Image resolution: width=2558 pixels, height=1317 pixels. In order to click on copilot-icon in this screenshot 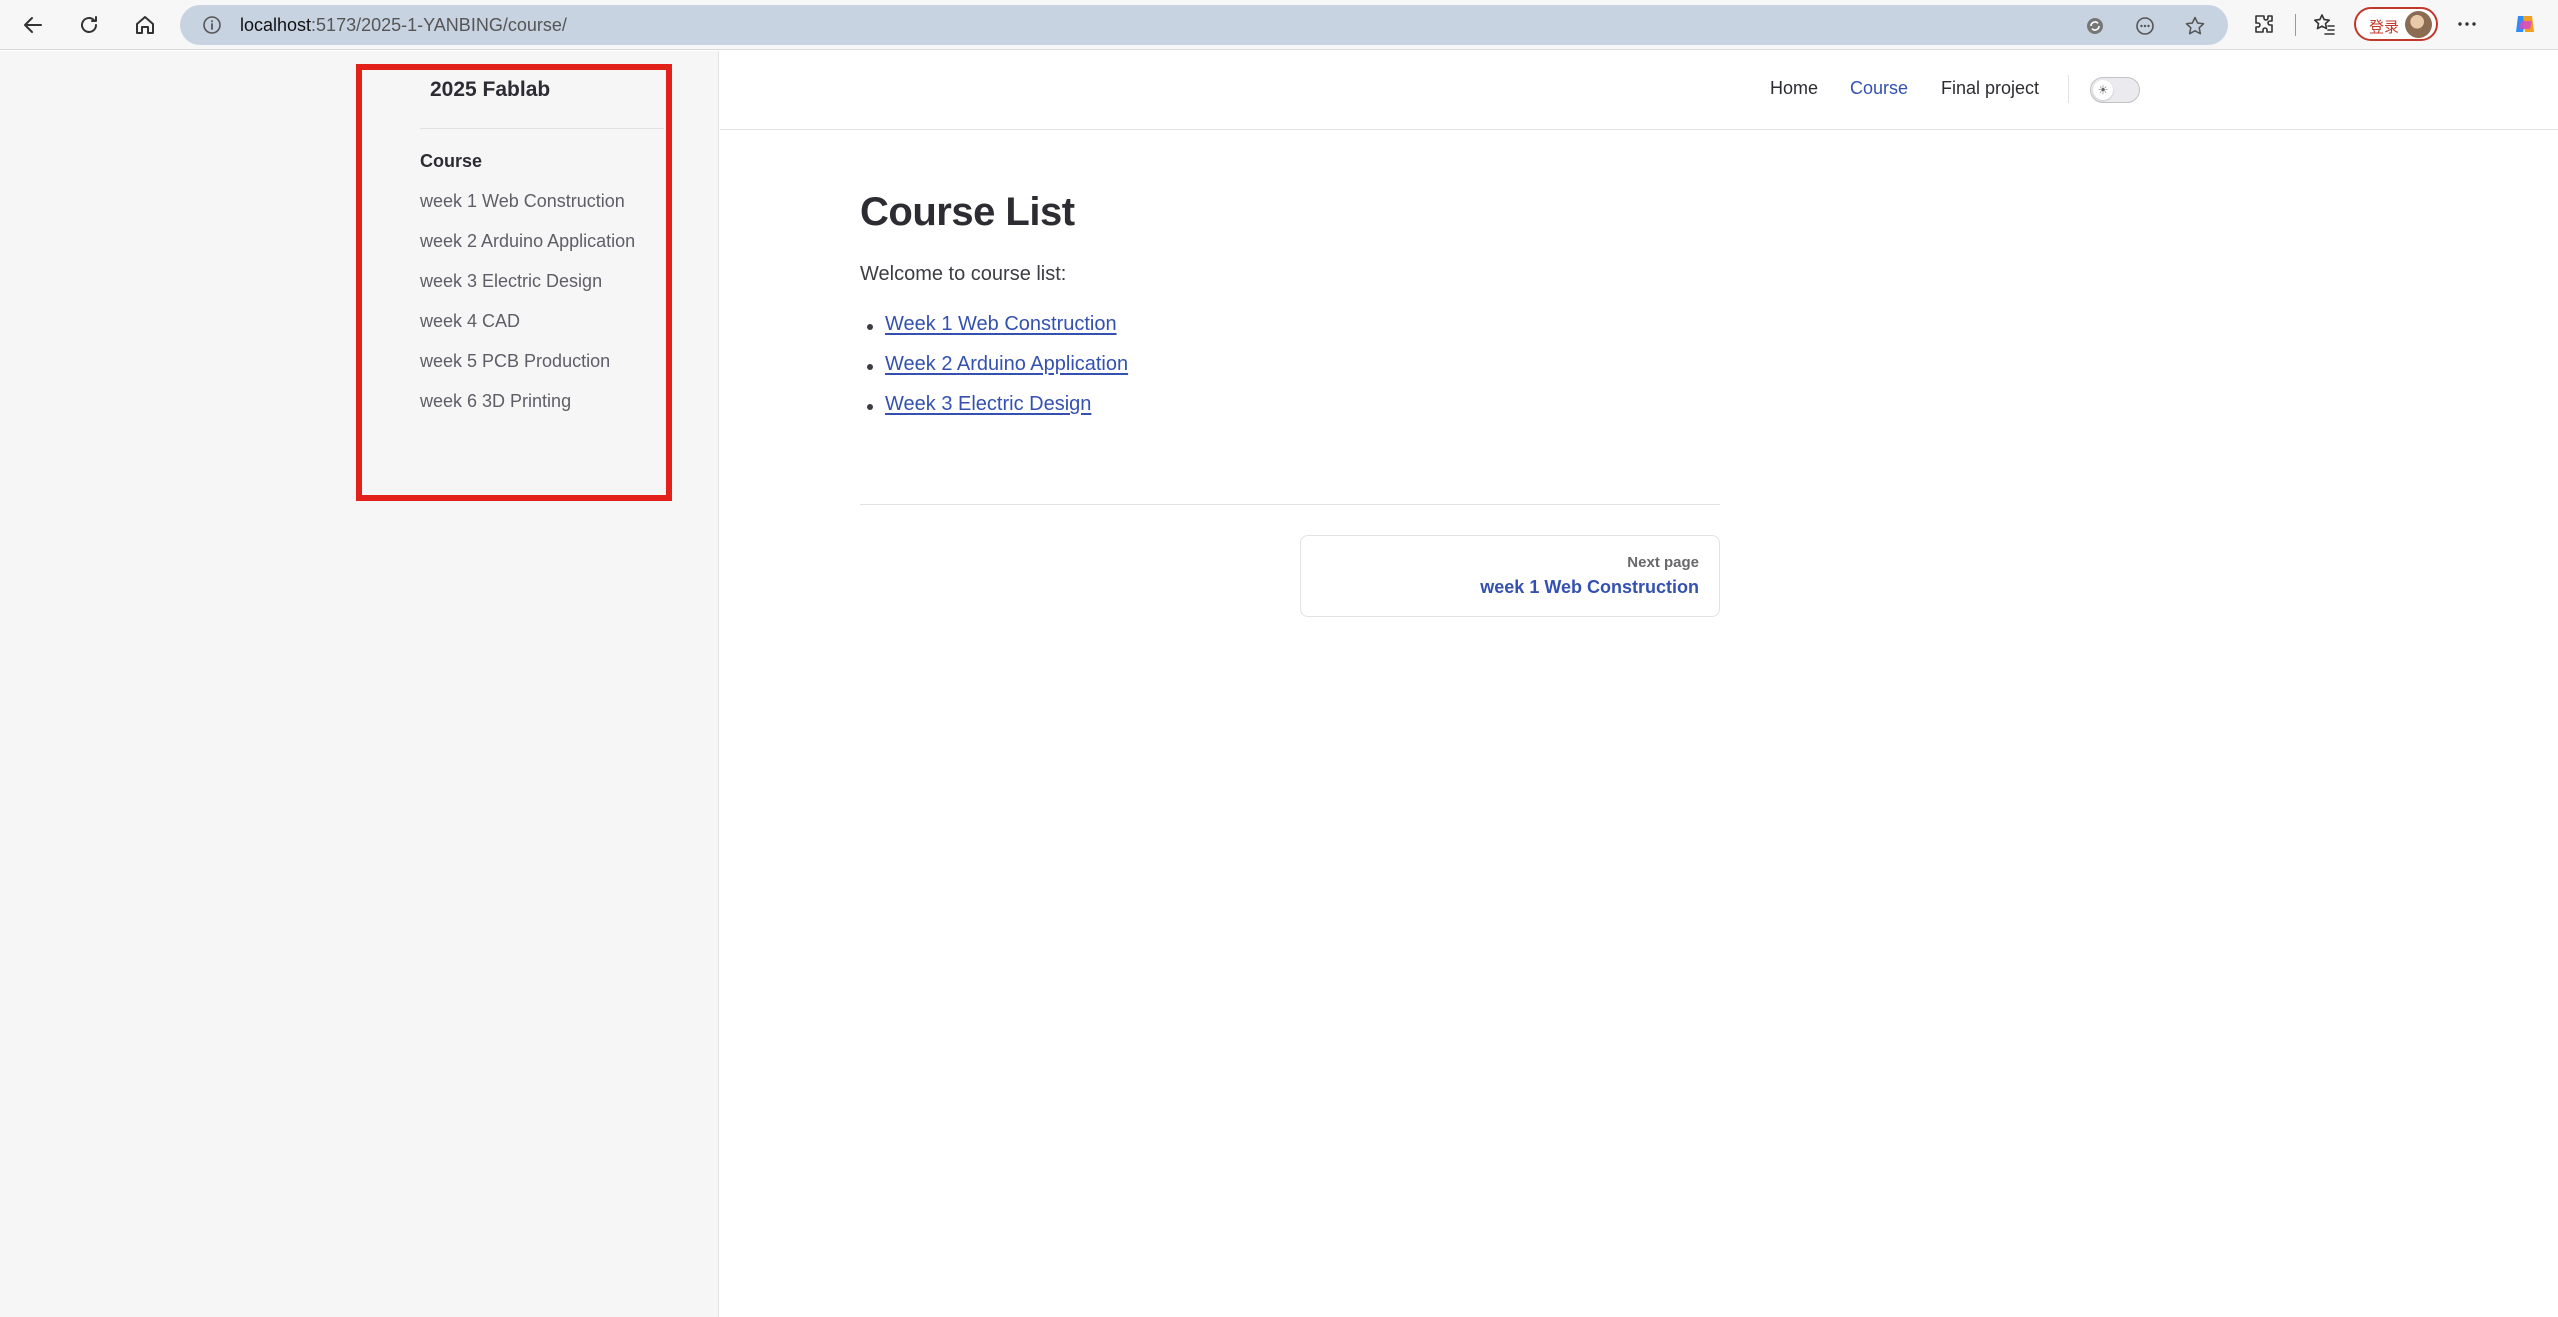, I will do `click(2525, 24)`.